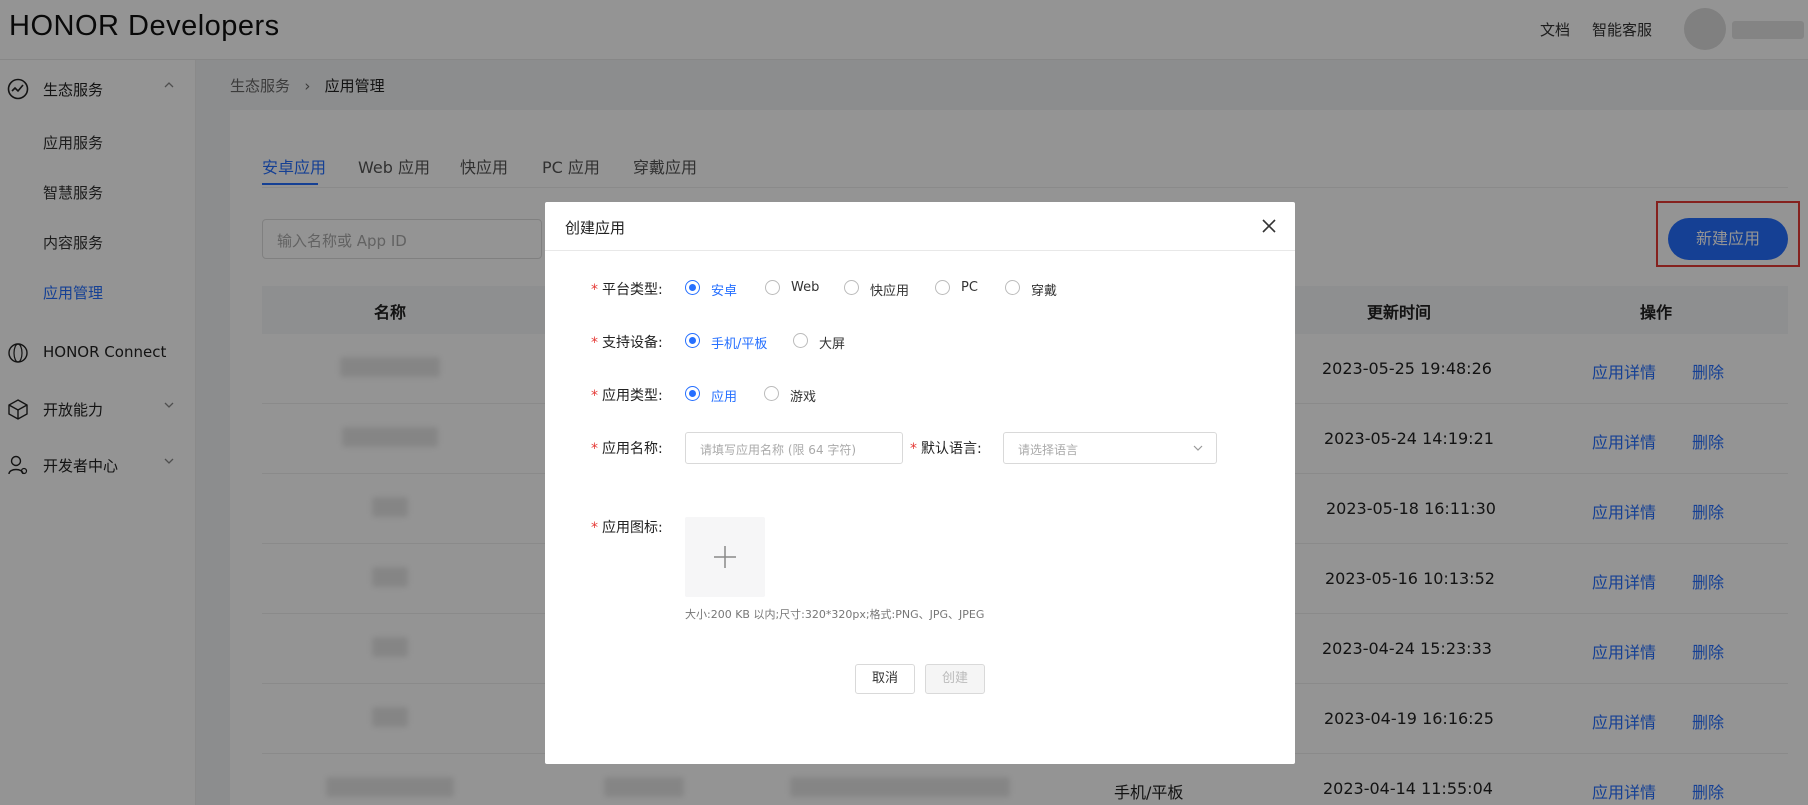  Describe the element at coordinates (627, 290) in the screenshot. I see `platform-label: * 平台类型:` at that location.